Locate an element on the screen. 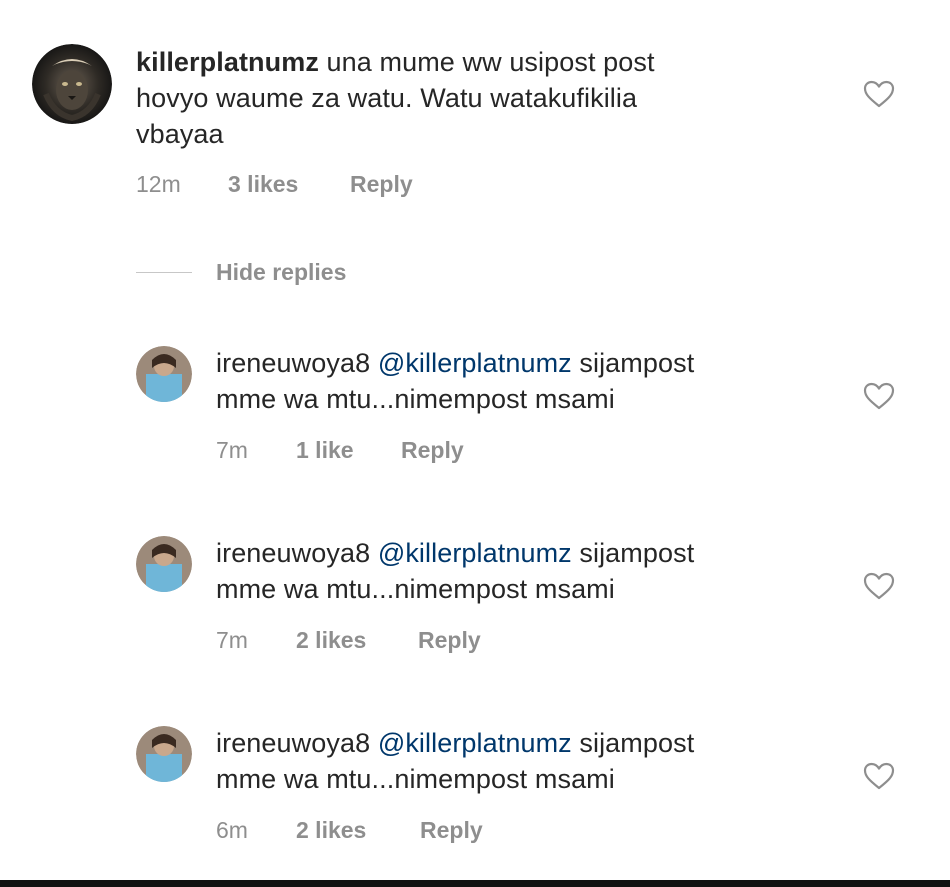 The image size is (950, 887). comment-username: killerplatnumz is located at coordinates (227, 62).